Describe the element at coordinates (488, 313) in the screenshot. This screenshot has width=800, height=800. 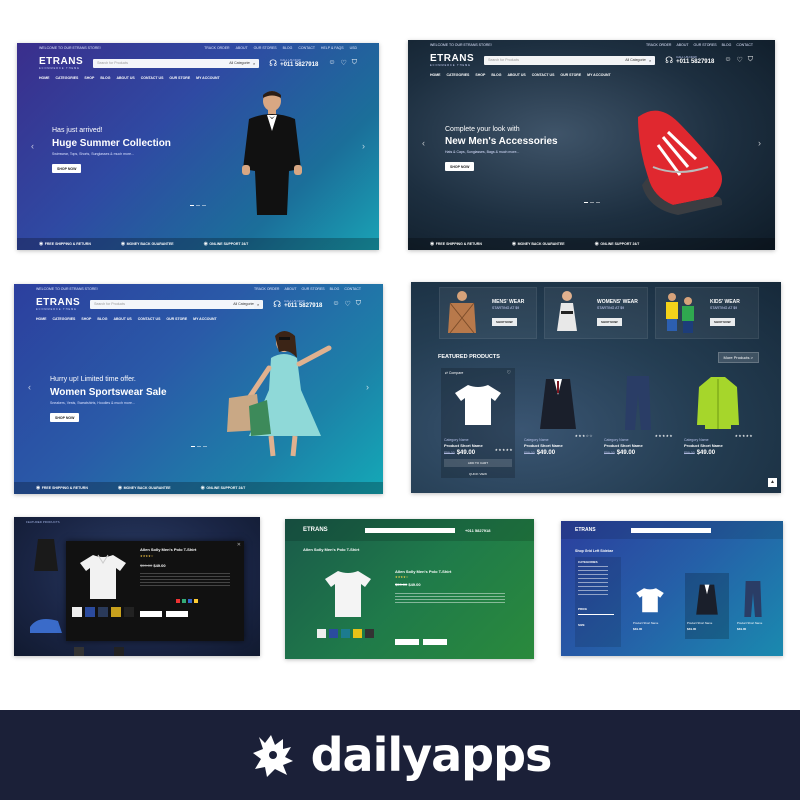
I see `category-card-mens: MENS' WEAR STARTING AT $9 SHOP NOW` at that location.